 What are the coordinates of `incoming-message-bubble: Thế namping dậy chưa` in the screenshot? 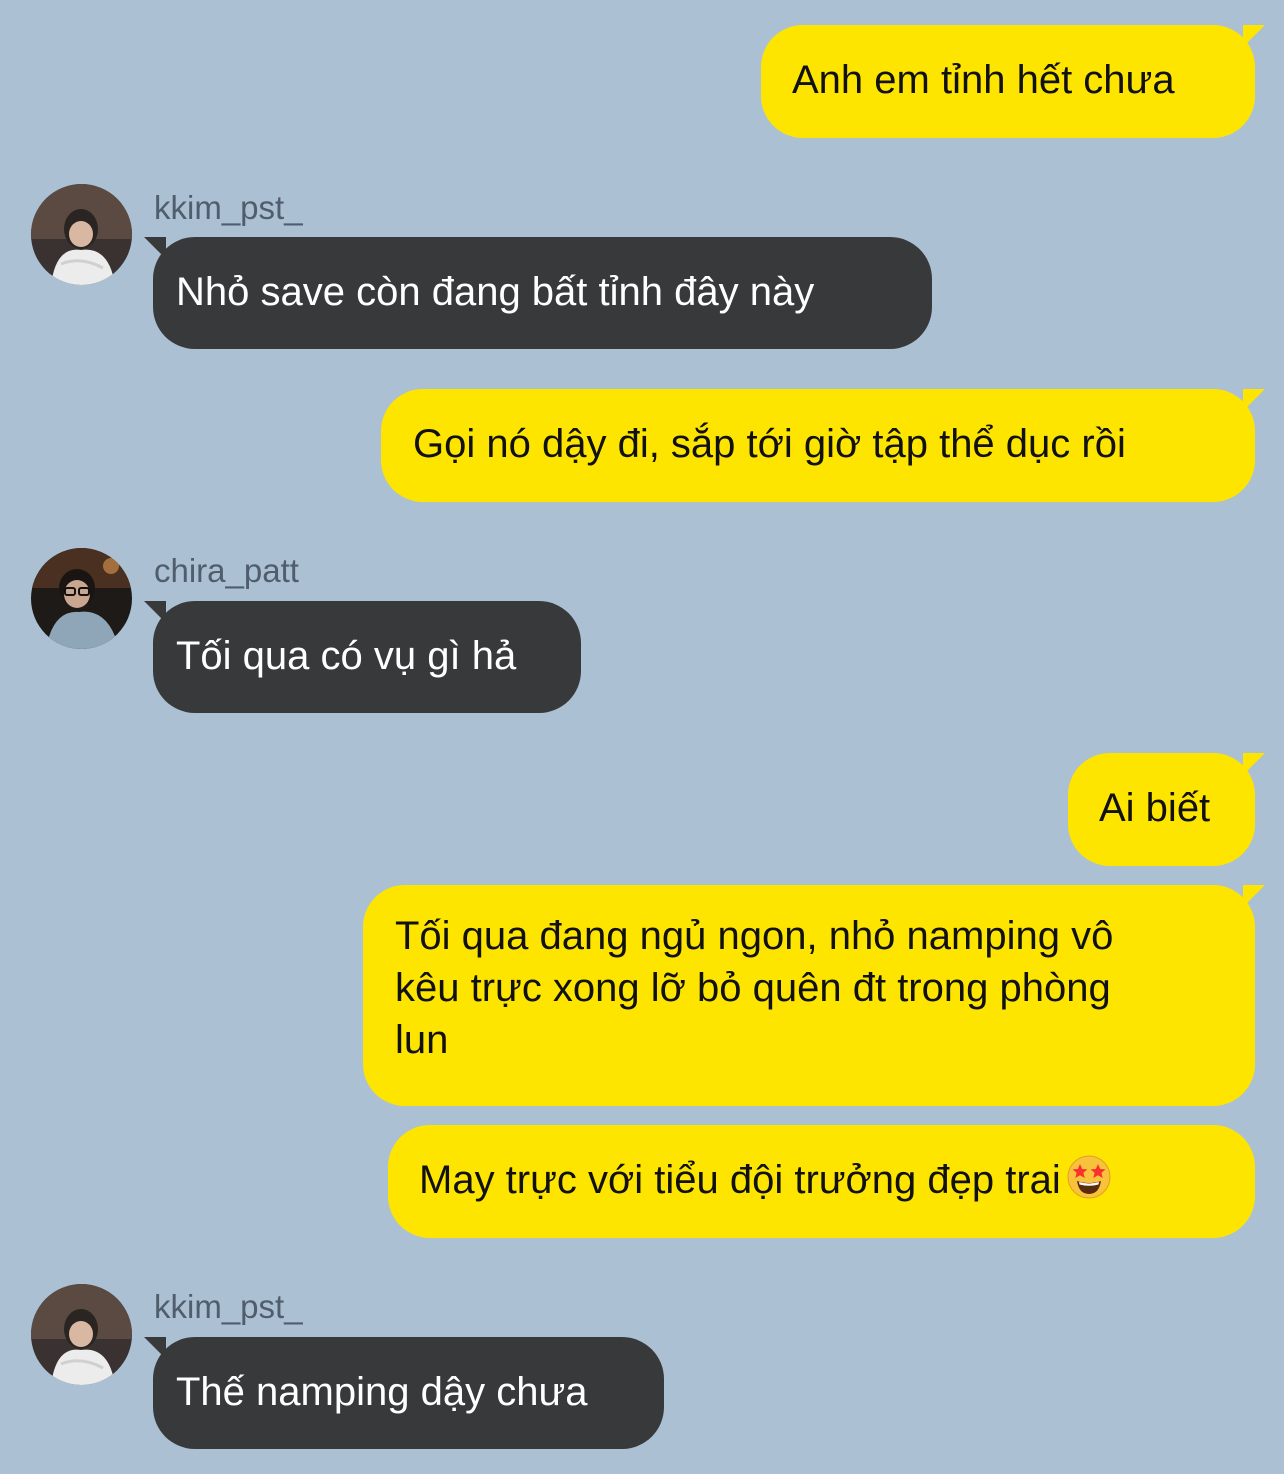 It's located at (404, 1393).